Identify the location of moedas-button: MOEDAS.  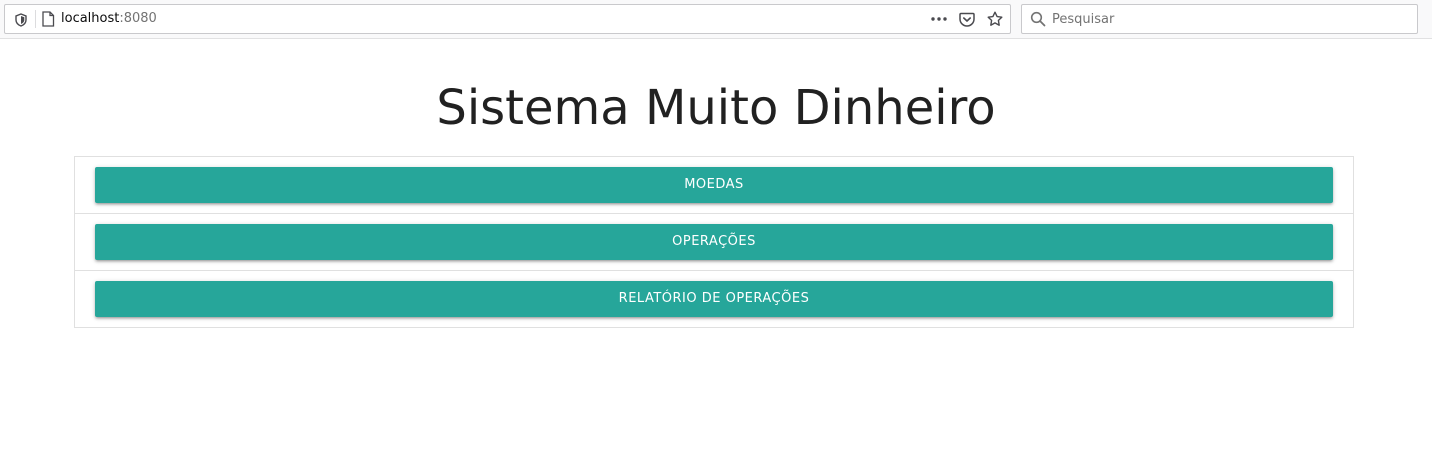
(714, 185).